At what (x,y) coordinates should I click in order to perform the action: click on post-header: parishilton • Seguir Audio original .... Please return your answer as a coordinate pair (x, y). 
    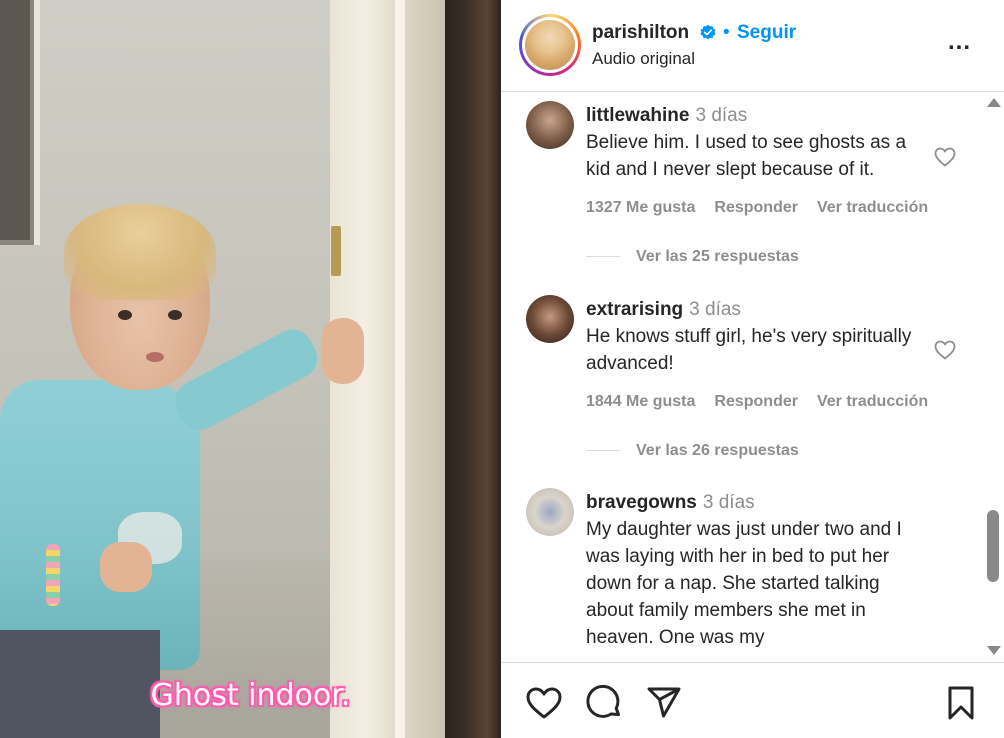
    Looking at the image, I should click on (752, 46).